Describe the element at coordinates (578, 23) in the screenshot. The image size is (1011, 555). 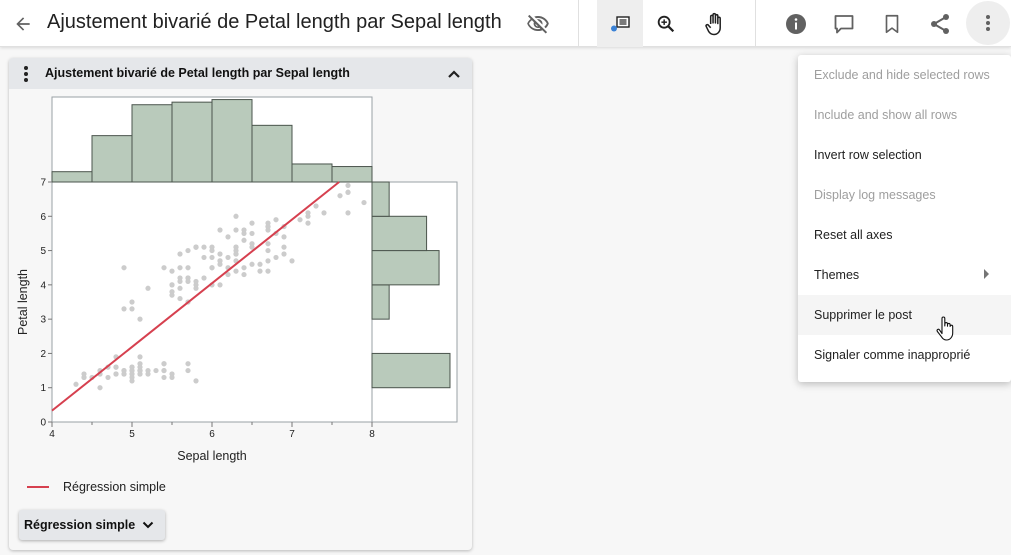
I see `toolbar-divider` at that location.